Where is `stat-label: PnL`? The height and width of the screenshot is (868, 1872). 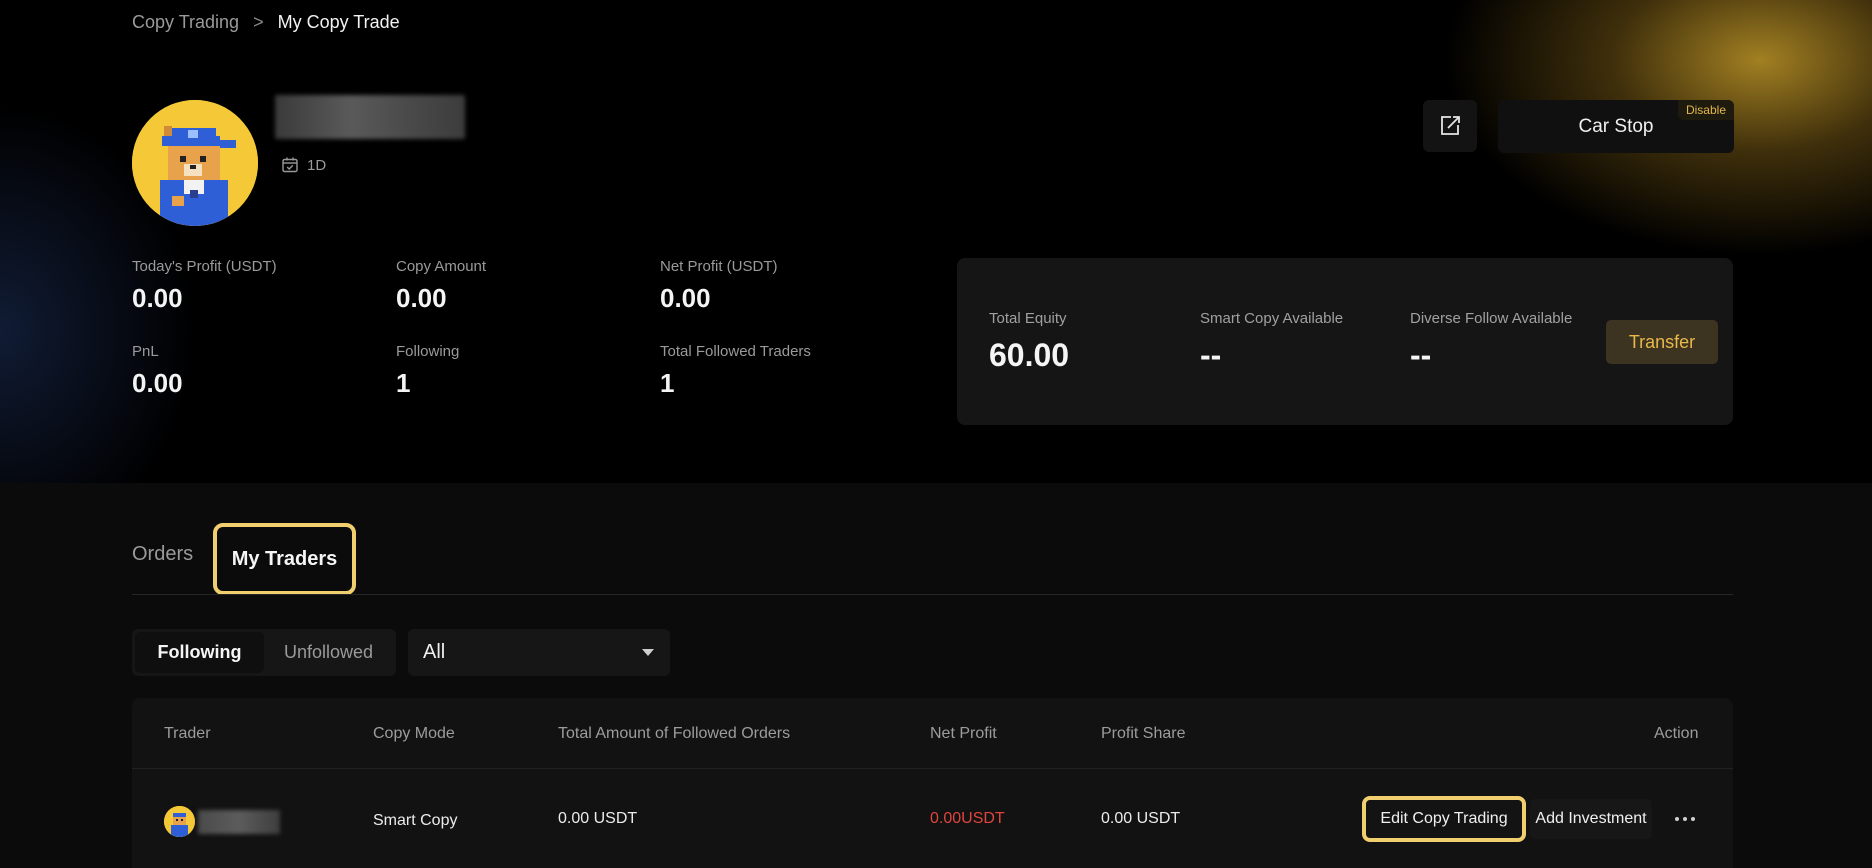
stat-label: PnL is located at coordinates (145, 351).